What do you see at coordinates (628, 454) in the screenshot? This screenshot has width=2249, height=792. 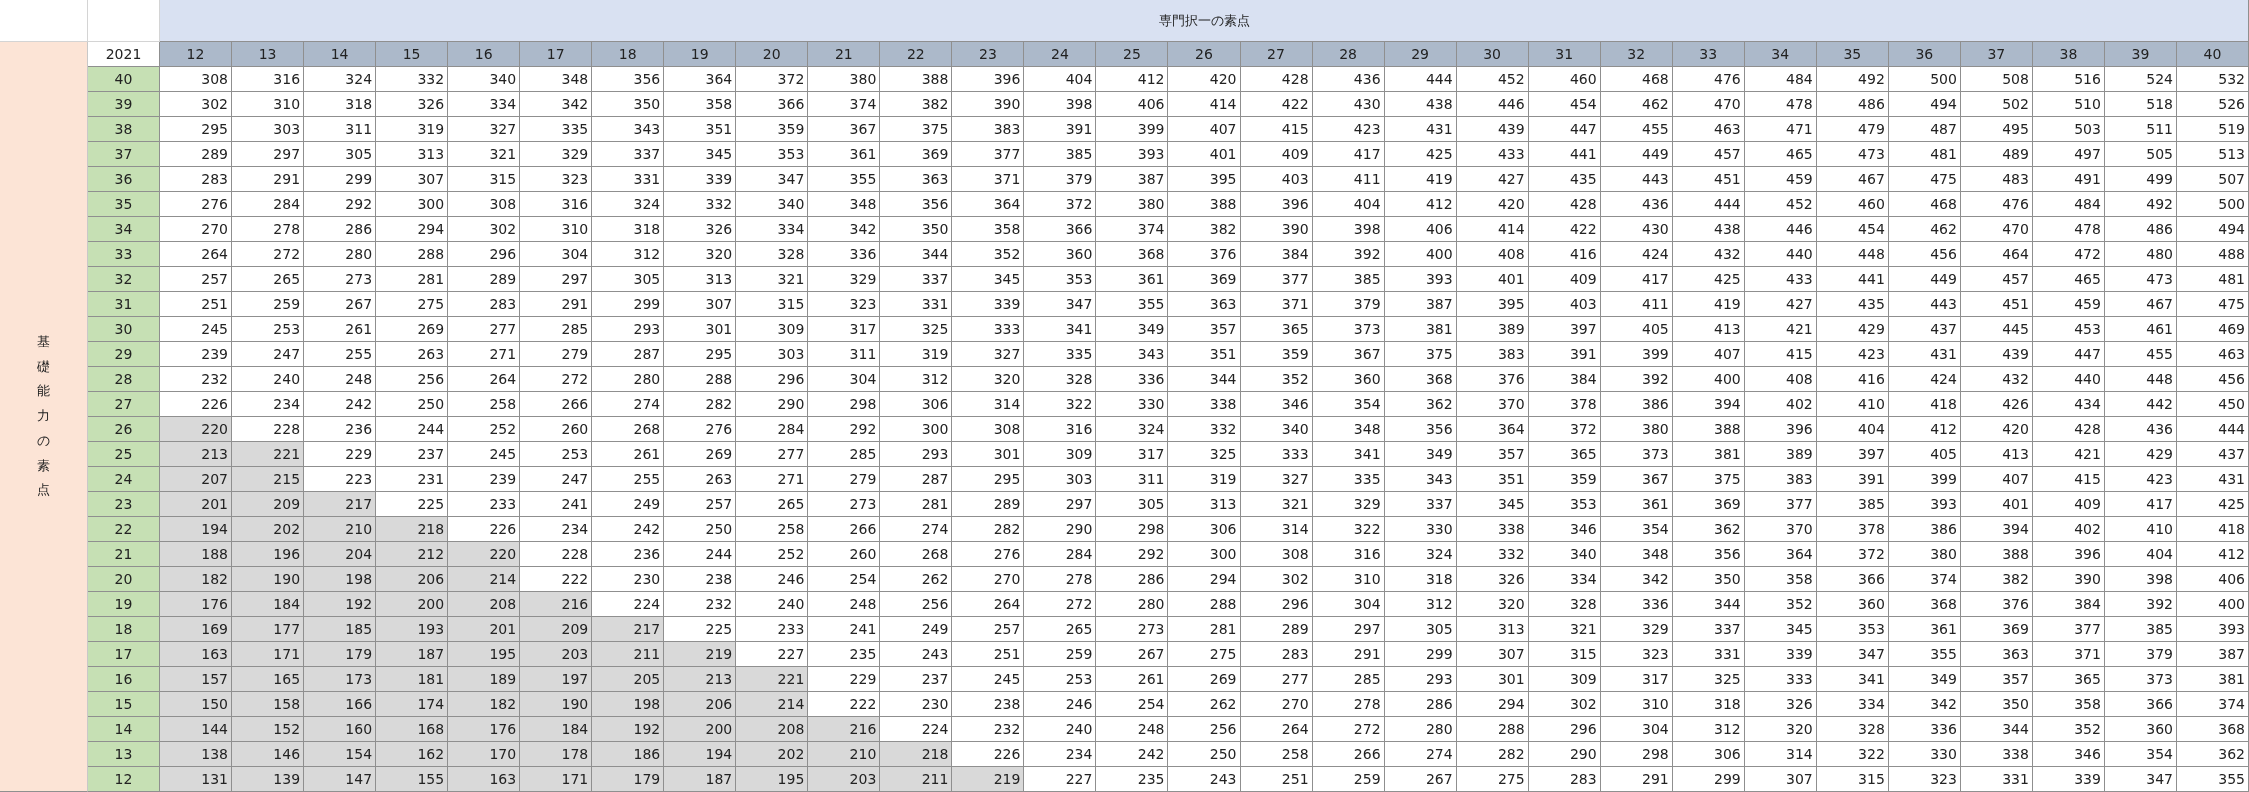 I see `table-cell: 261` at bounding box center [628, 454].